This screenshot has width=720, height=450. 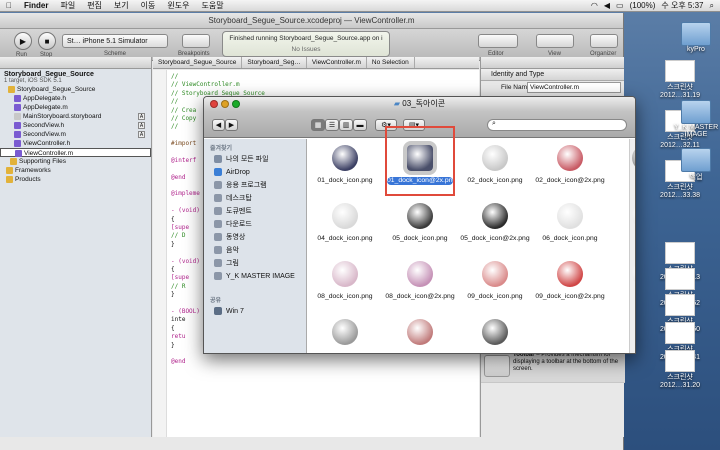 I want to click on sidebar-item: 도큐멘트, so click(x=255, y=211).